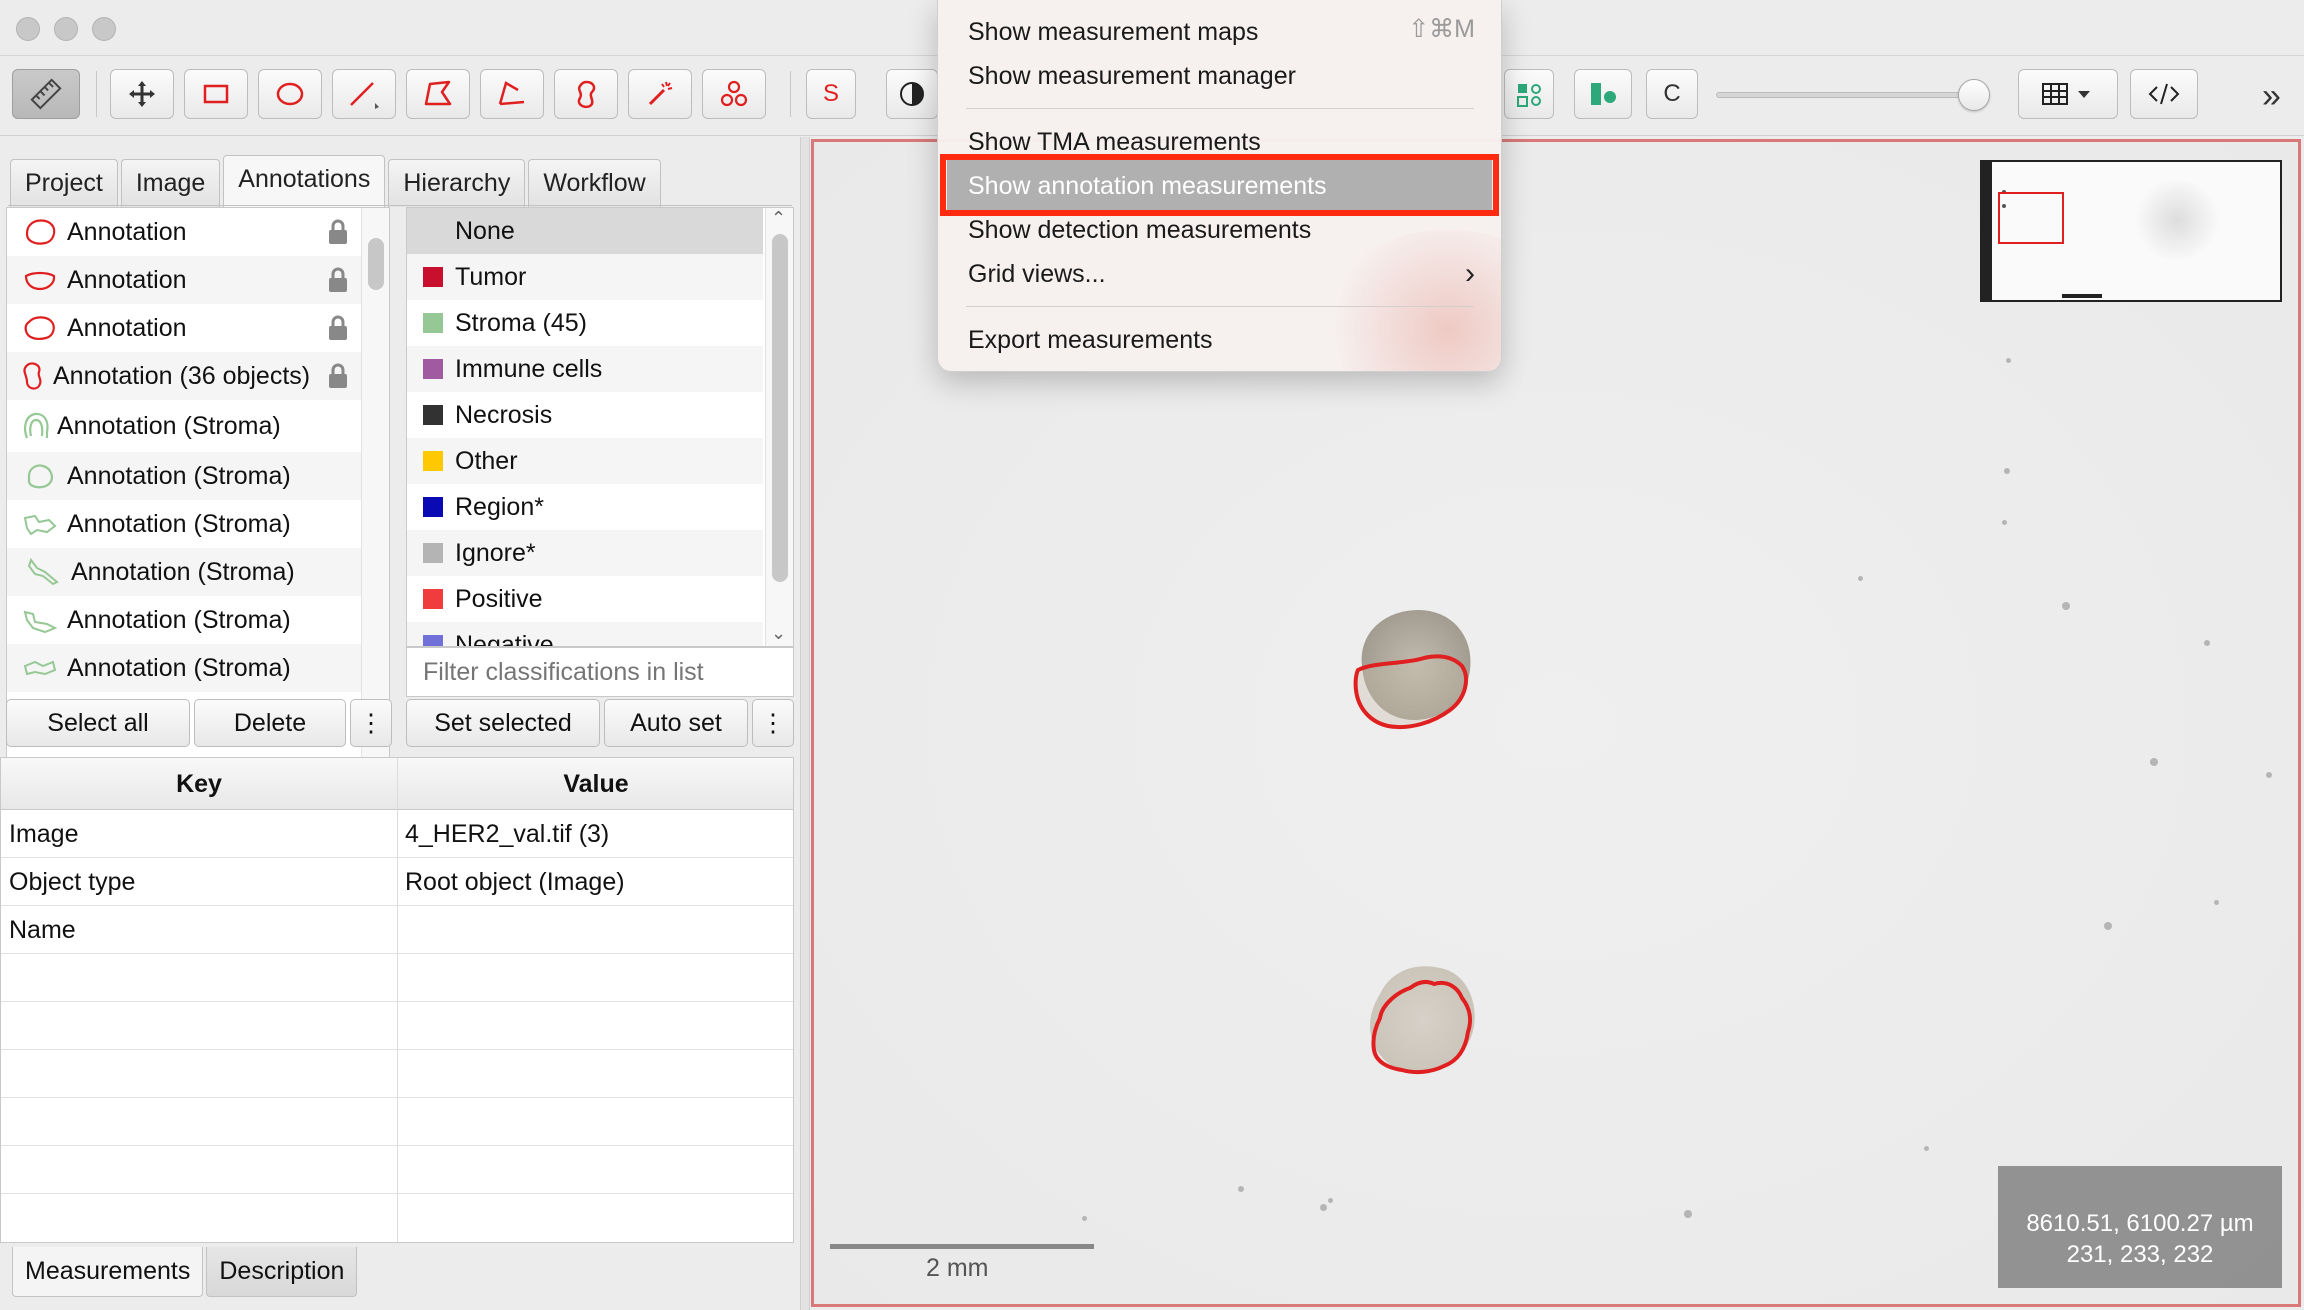 Image resolution: width=2304 pixels, height=1310 pixels. Describe the element at coordinates (660, 94) in the screenshot. I see `wand-tool-button` at that location.